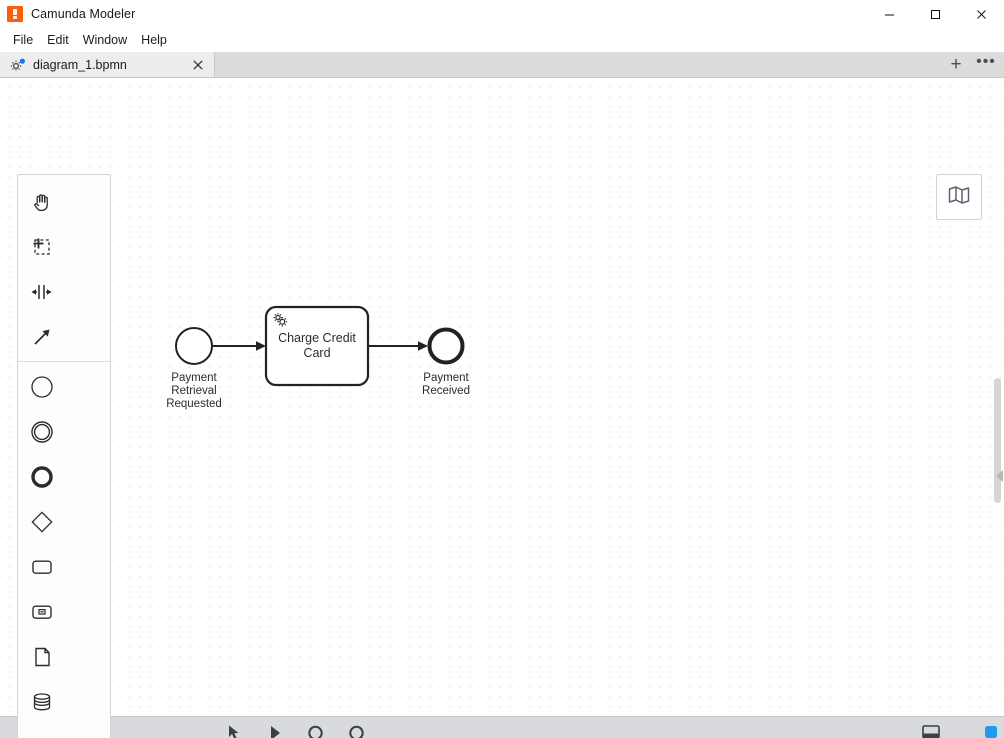 This screenshot has height=738, width=1004. What do you see at coordinates (986, 61) in the screenshot?
I see `more-dots-icon: •••` at bounding box center [986, 61].